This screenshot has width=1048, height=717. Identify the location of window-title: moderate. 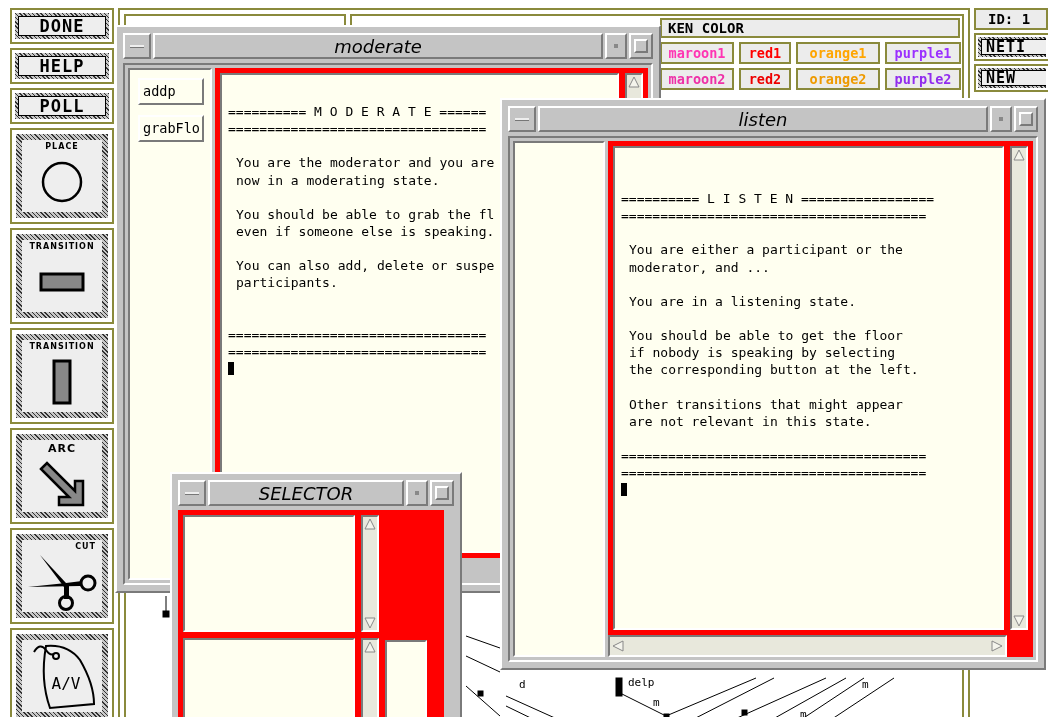
(378, 46).